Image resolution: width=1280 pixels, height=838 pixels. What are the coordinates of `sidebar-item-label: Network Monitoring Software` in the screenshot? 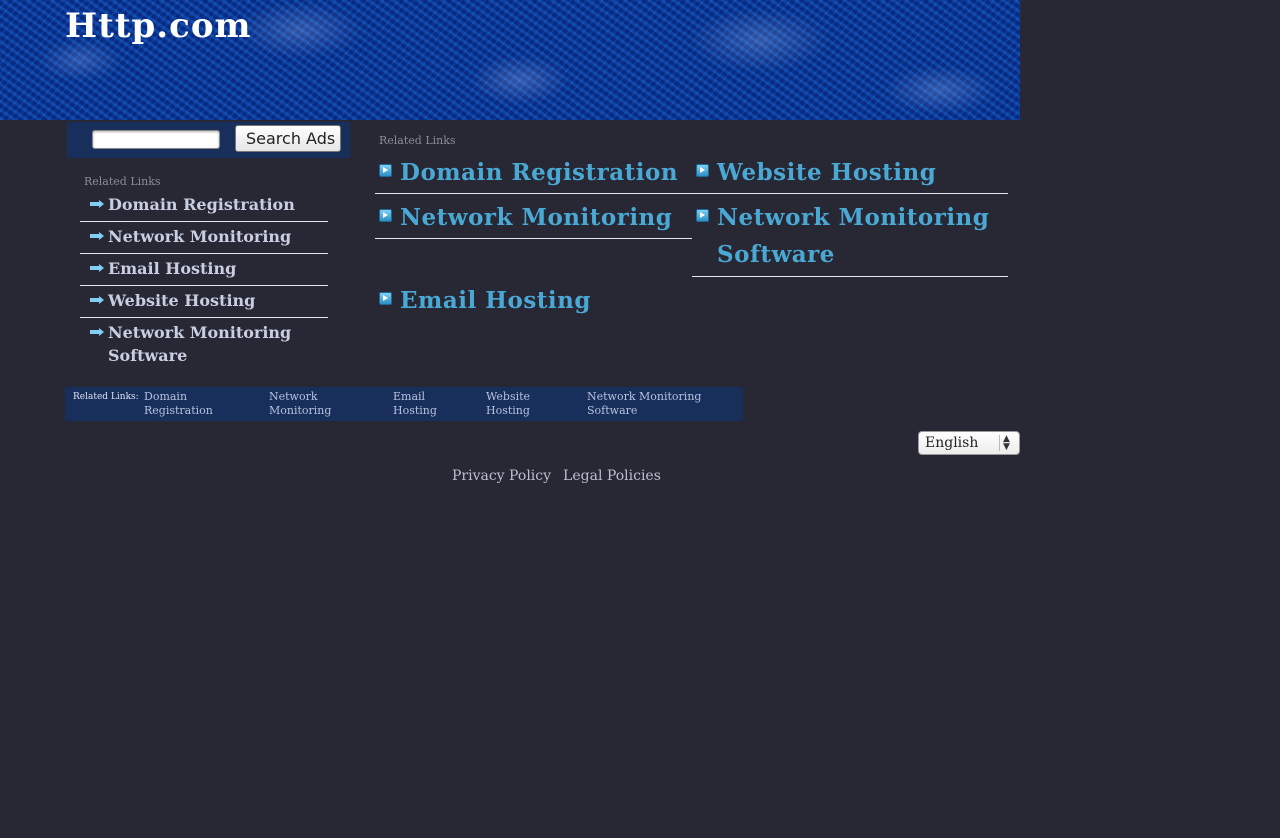 It's located at (200, 344).